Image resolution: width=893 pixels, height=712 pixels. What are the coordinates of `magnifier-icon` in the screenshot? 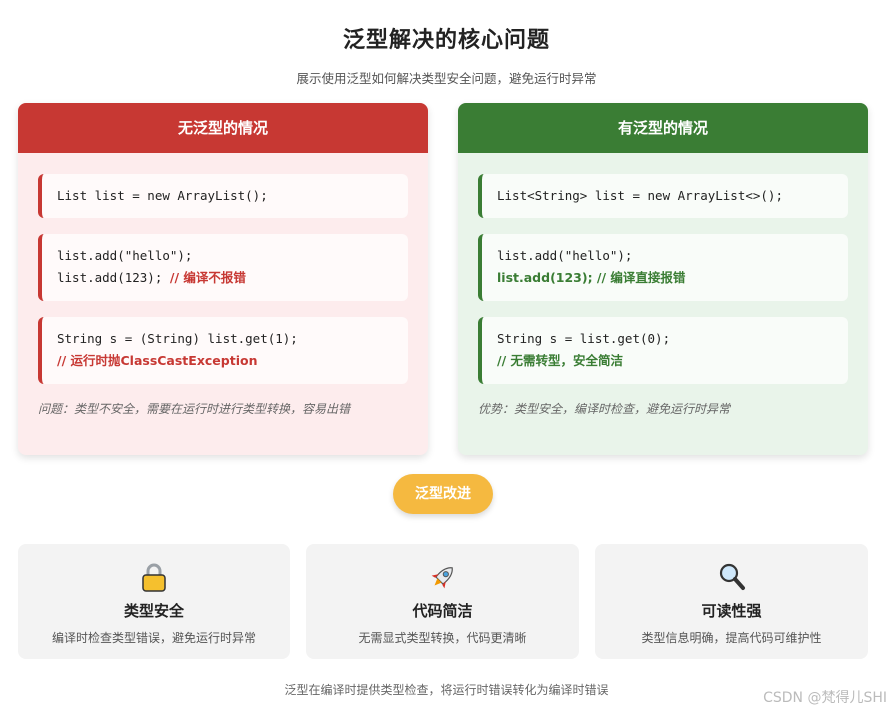 It's located at (732, 576).